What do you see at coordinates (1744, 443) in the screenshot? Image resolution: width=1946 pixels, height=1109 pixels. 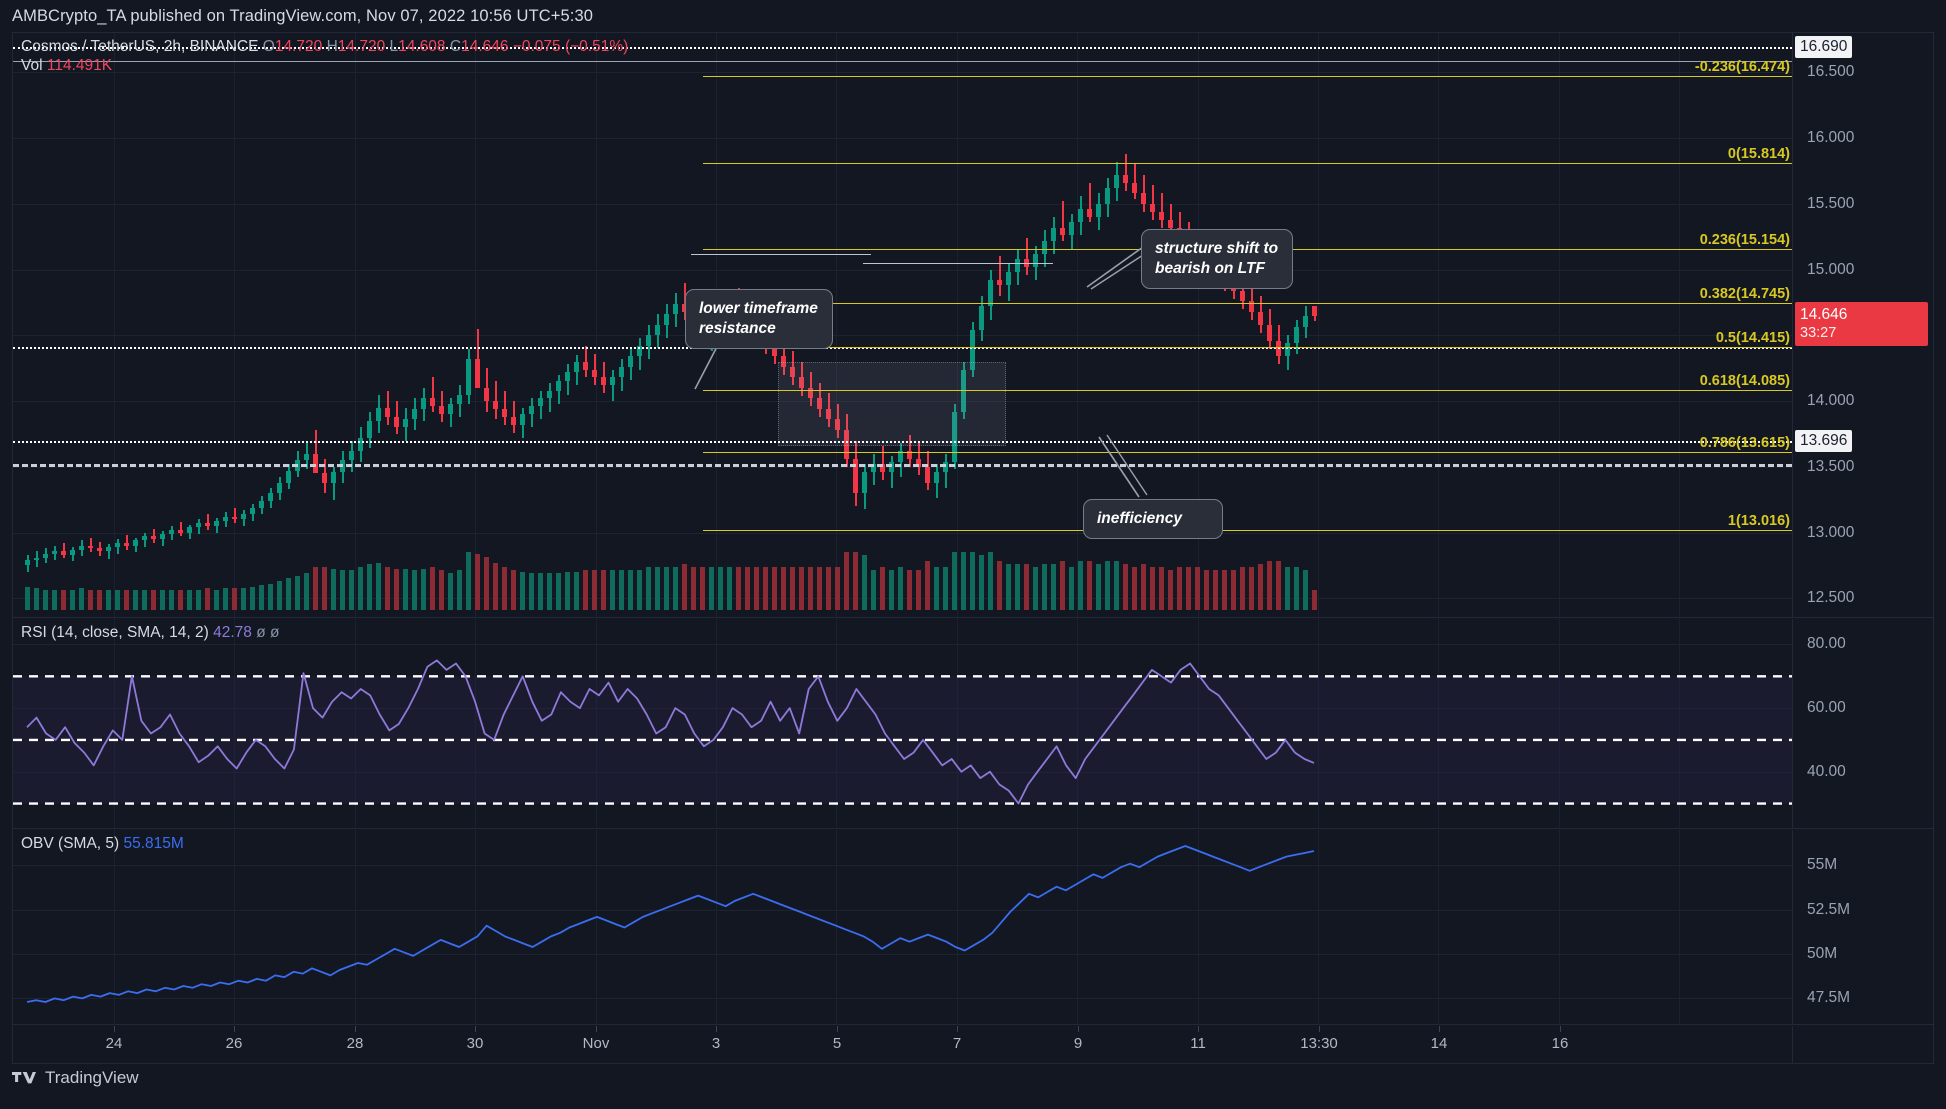 I see `fib-level-label: 0.786(13.615)` at bounding box center [1744, 443].